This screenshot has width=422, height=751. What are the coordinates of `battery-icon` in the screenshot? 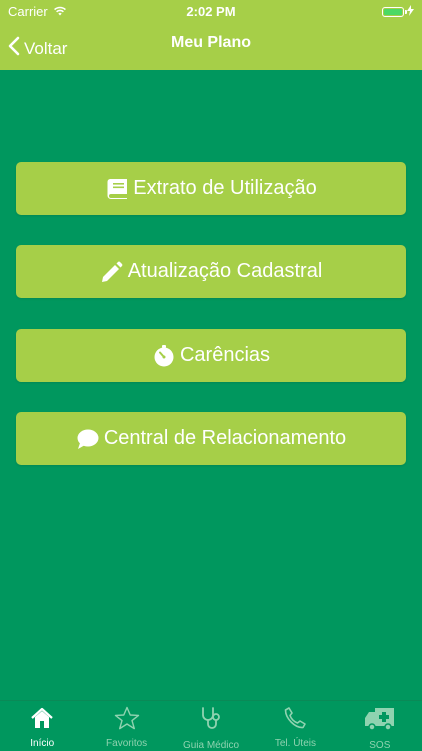 It's located at (394, 11).